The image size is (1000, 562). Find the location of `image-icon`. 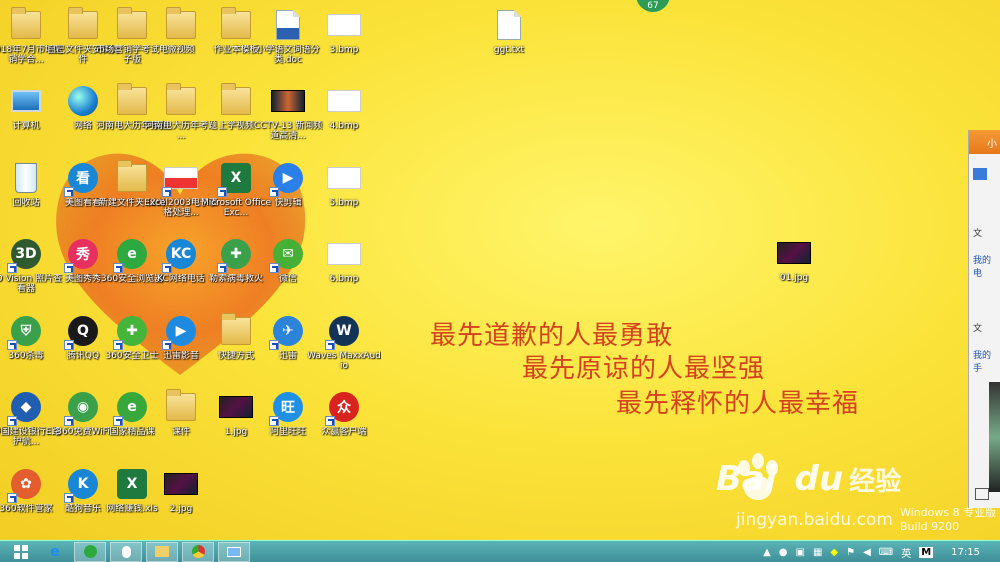

image-icon is located at coordinates (980, 174).